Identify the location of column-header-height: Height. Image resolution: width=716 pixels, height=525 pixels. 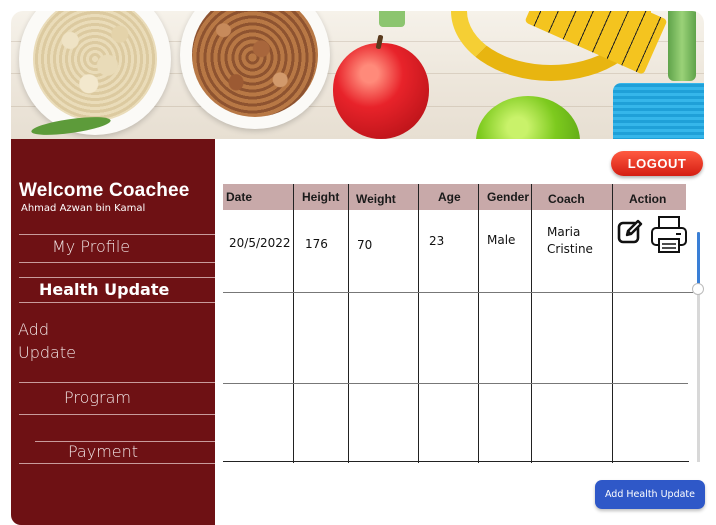
(321, 197).